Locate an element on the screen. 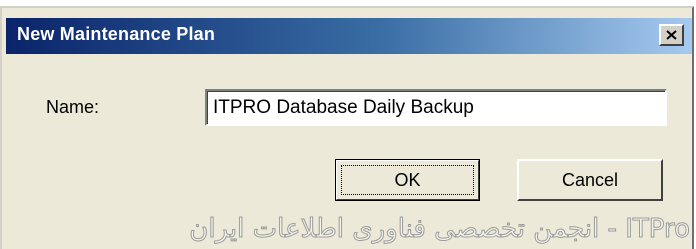 This screenshot has width=696, height=249. ok-button: OK is located at coordinates (407, 180).